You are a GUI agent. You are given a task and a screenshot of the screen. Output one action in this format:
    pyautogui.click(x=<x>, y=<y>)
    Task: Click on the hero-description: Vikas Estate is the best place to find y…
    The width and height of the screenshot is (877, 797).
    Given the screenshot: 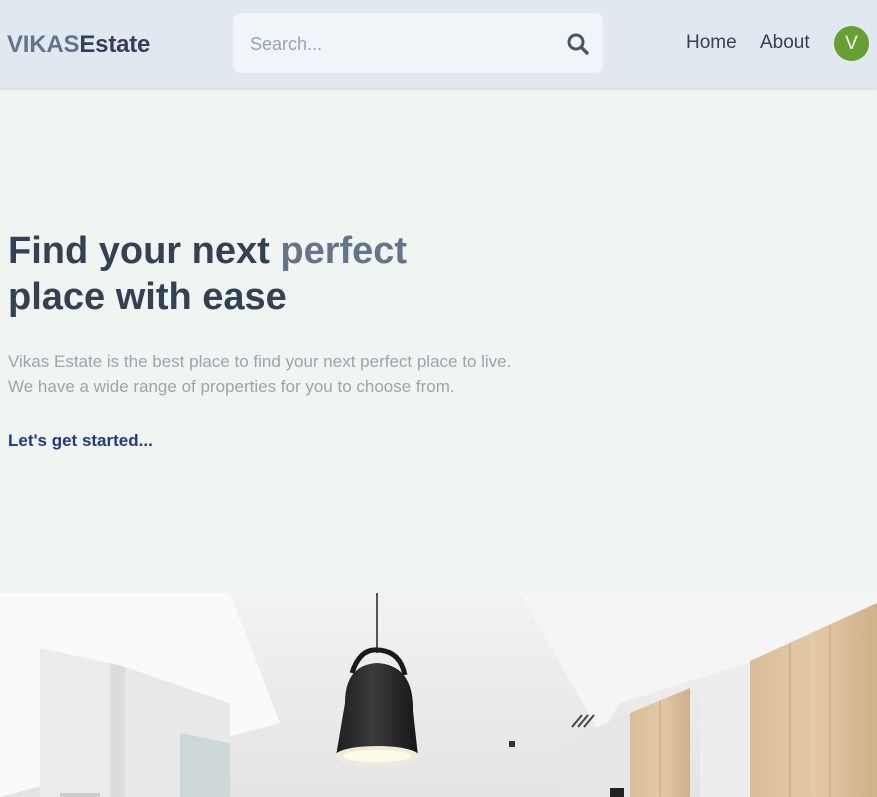 What is the action you would take?
    pyautogui.click(x=288, y=374)
    